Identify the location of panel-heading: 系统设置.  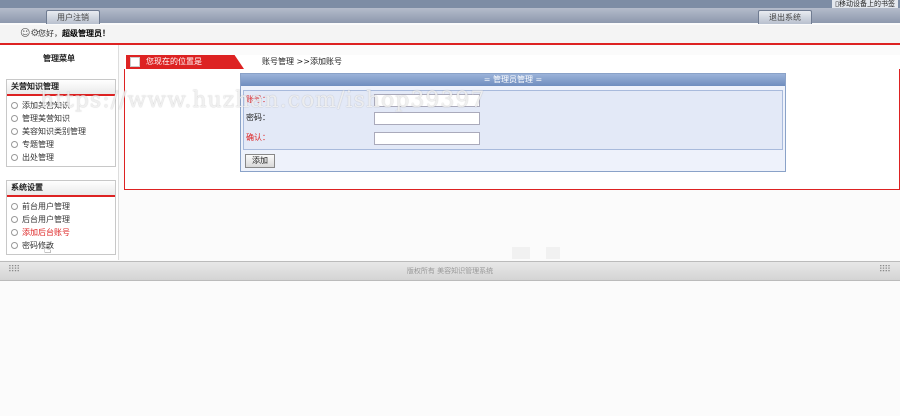
(61, 189).